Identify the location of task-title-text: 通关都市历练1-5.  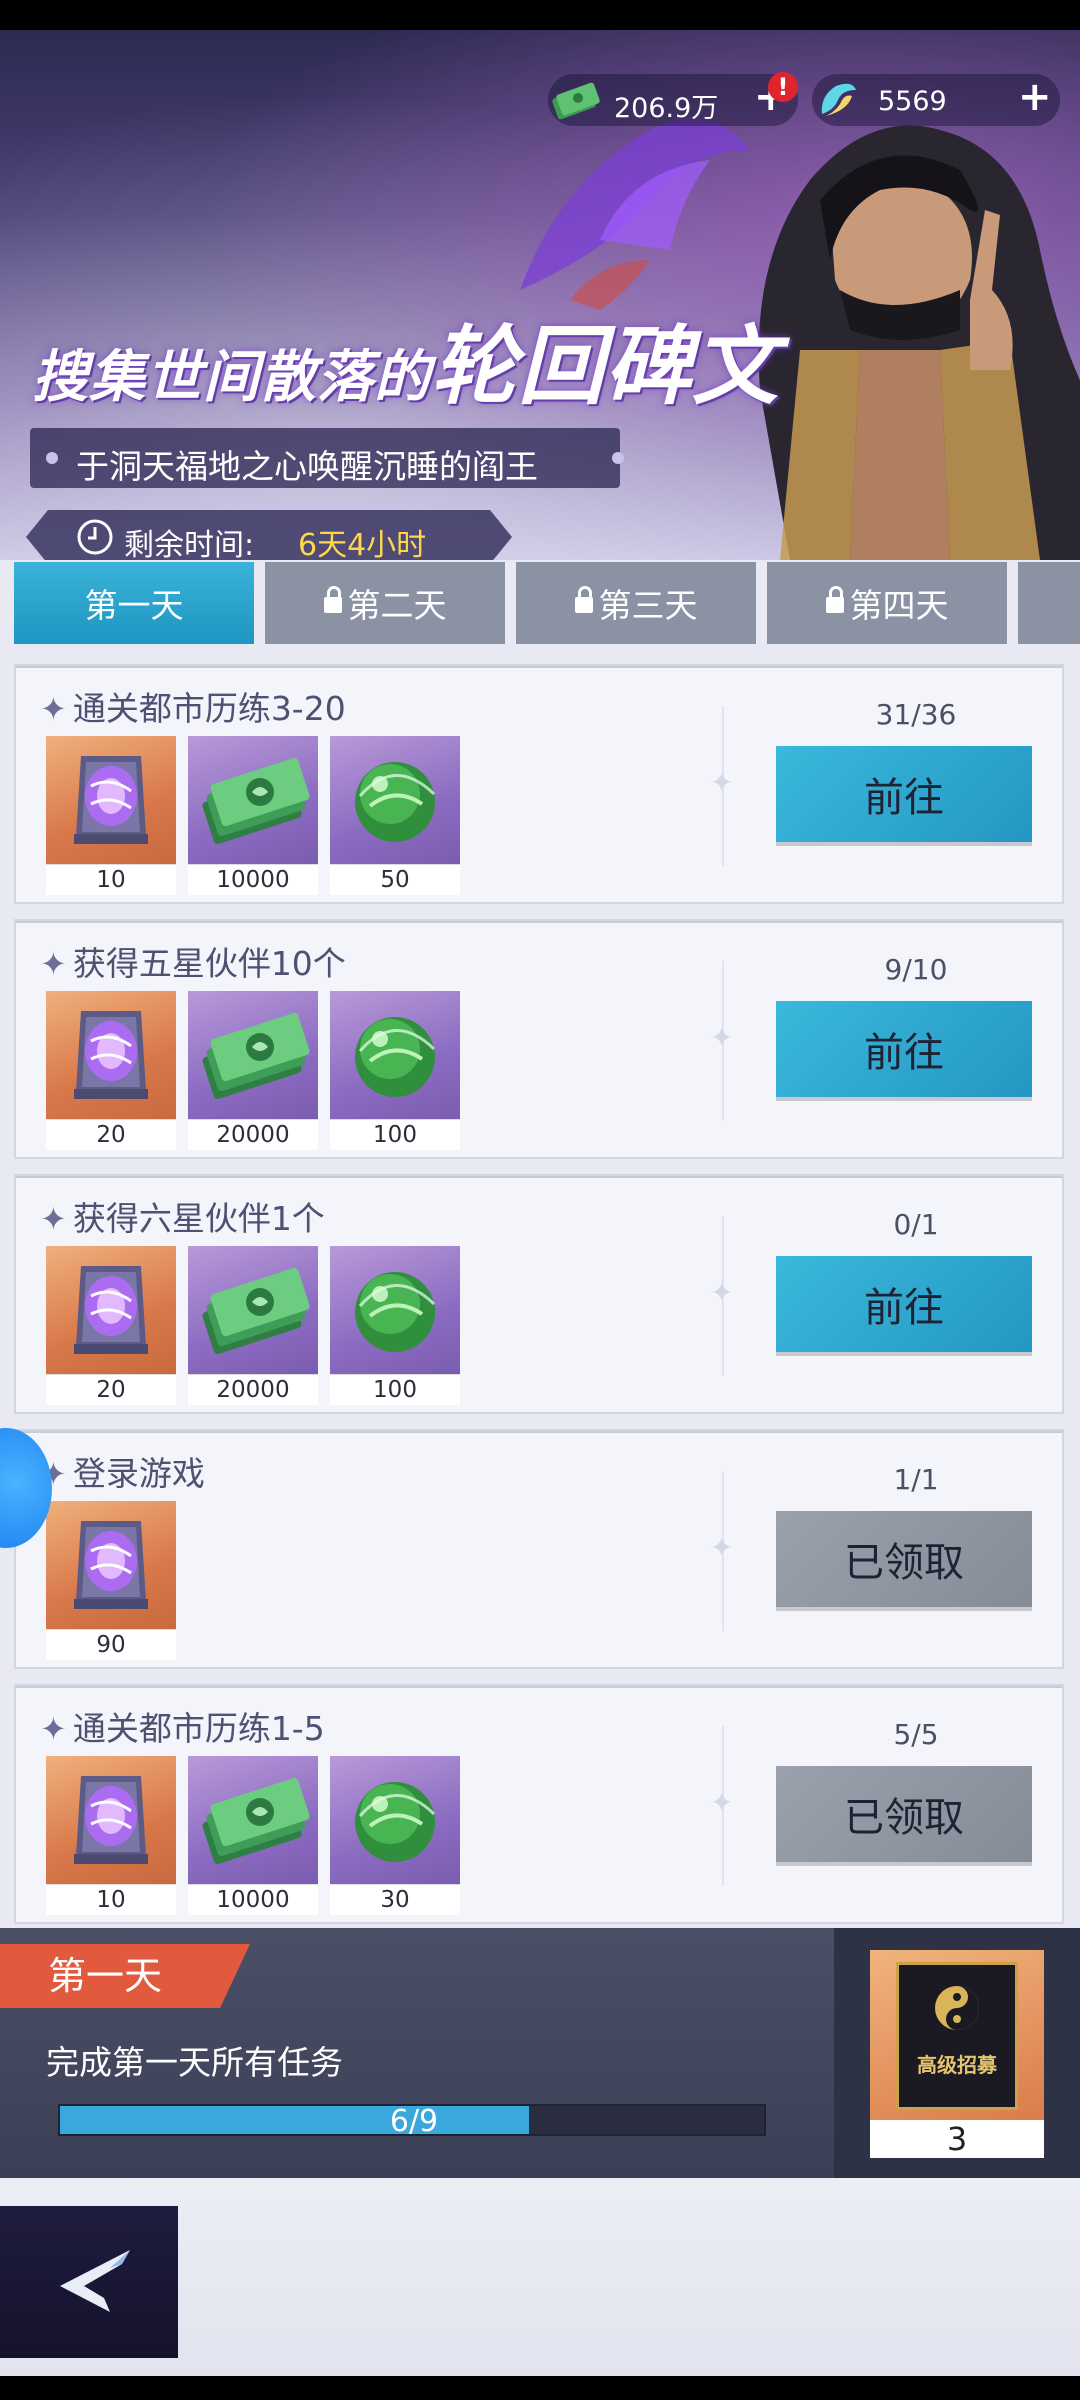
(198, 1728).